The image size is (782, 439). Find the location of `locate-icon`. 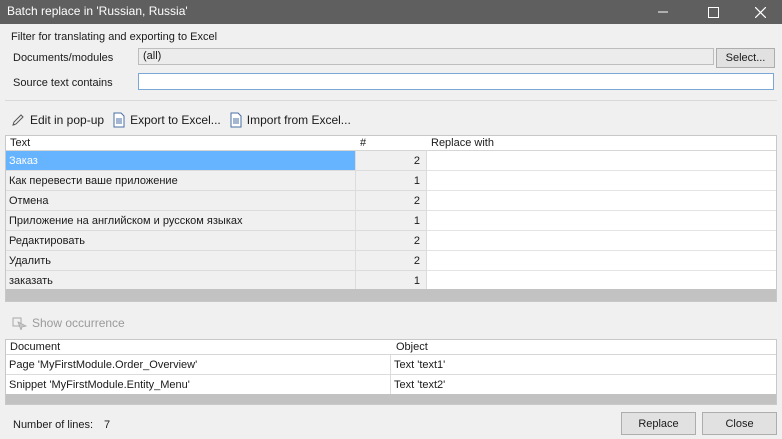

locate-icon is located at coordinates (20, 323).